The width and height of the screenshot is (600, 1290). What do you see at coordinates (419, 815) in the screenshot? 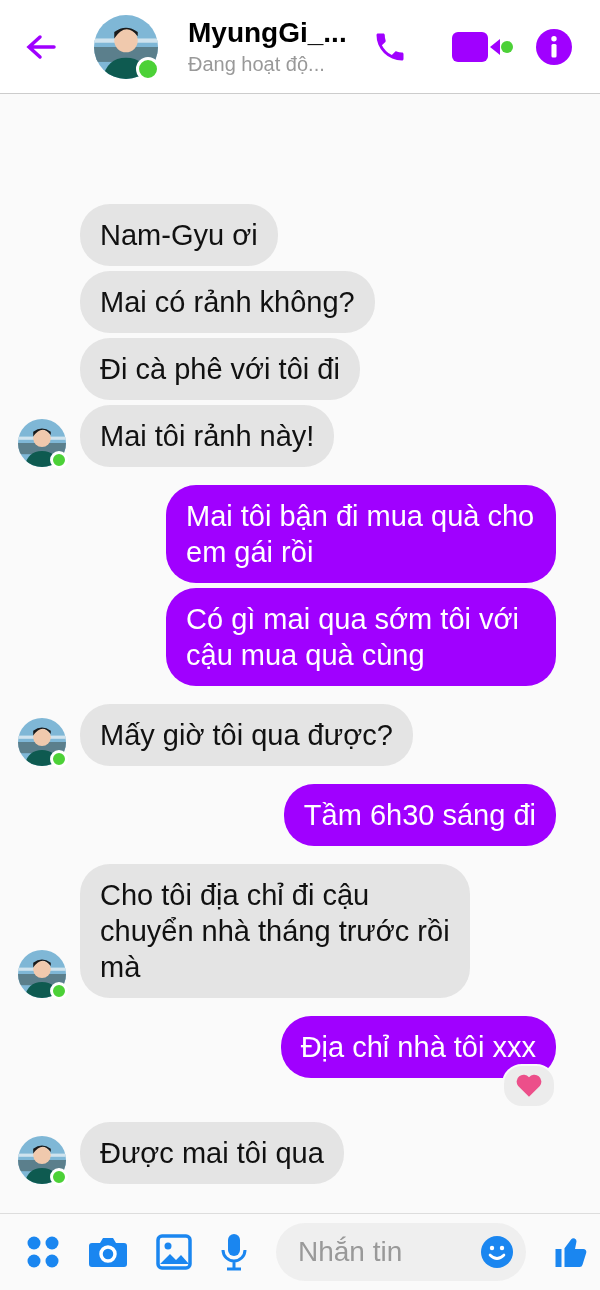
I see `message-bubble: Tầm 6h30 sáng đi` at bounding box center [419, 815].